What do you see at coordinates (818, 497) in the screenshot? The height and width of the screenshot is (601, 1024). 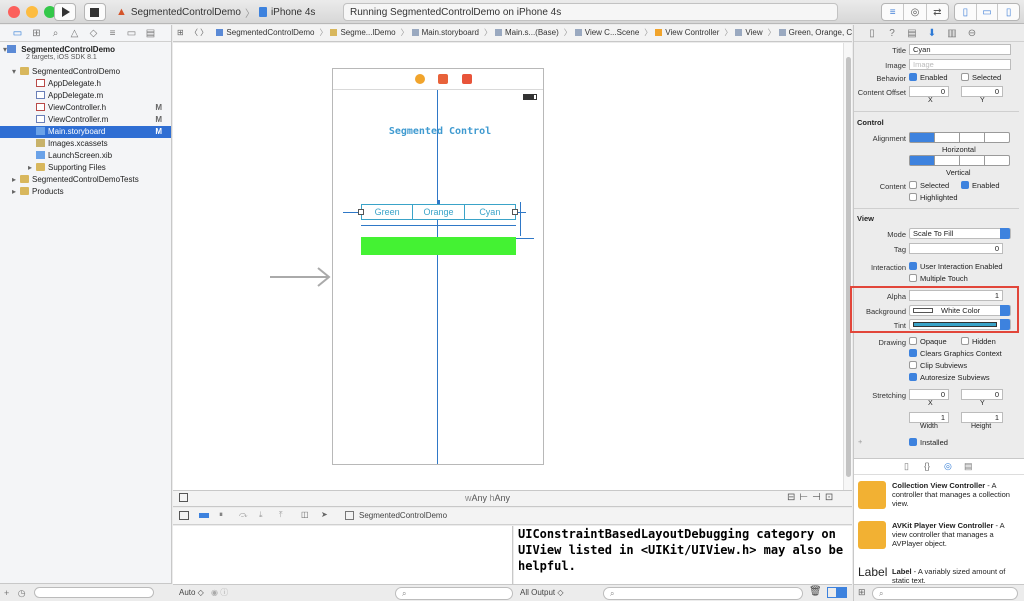 I see `resolve-icon: ⊣` at bounding box center [818, 497].